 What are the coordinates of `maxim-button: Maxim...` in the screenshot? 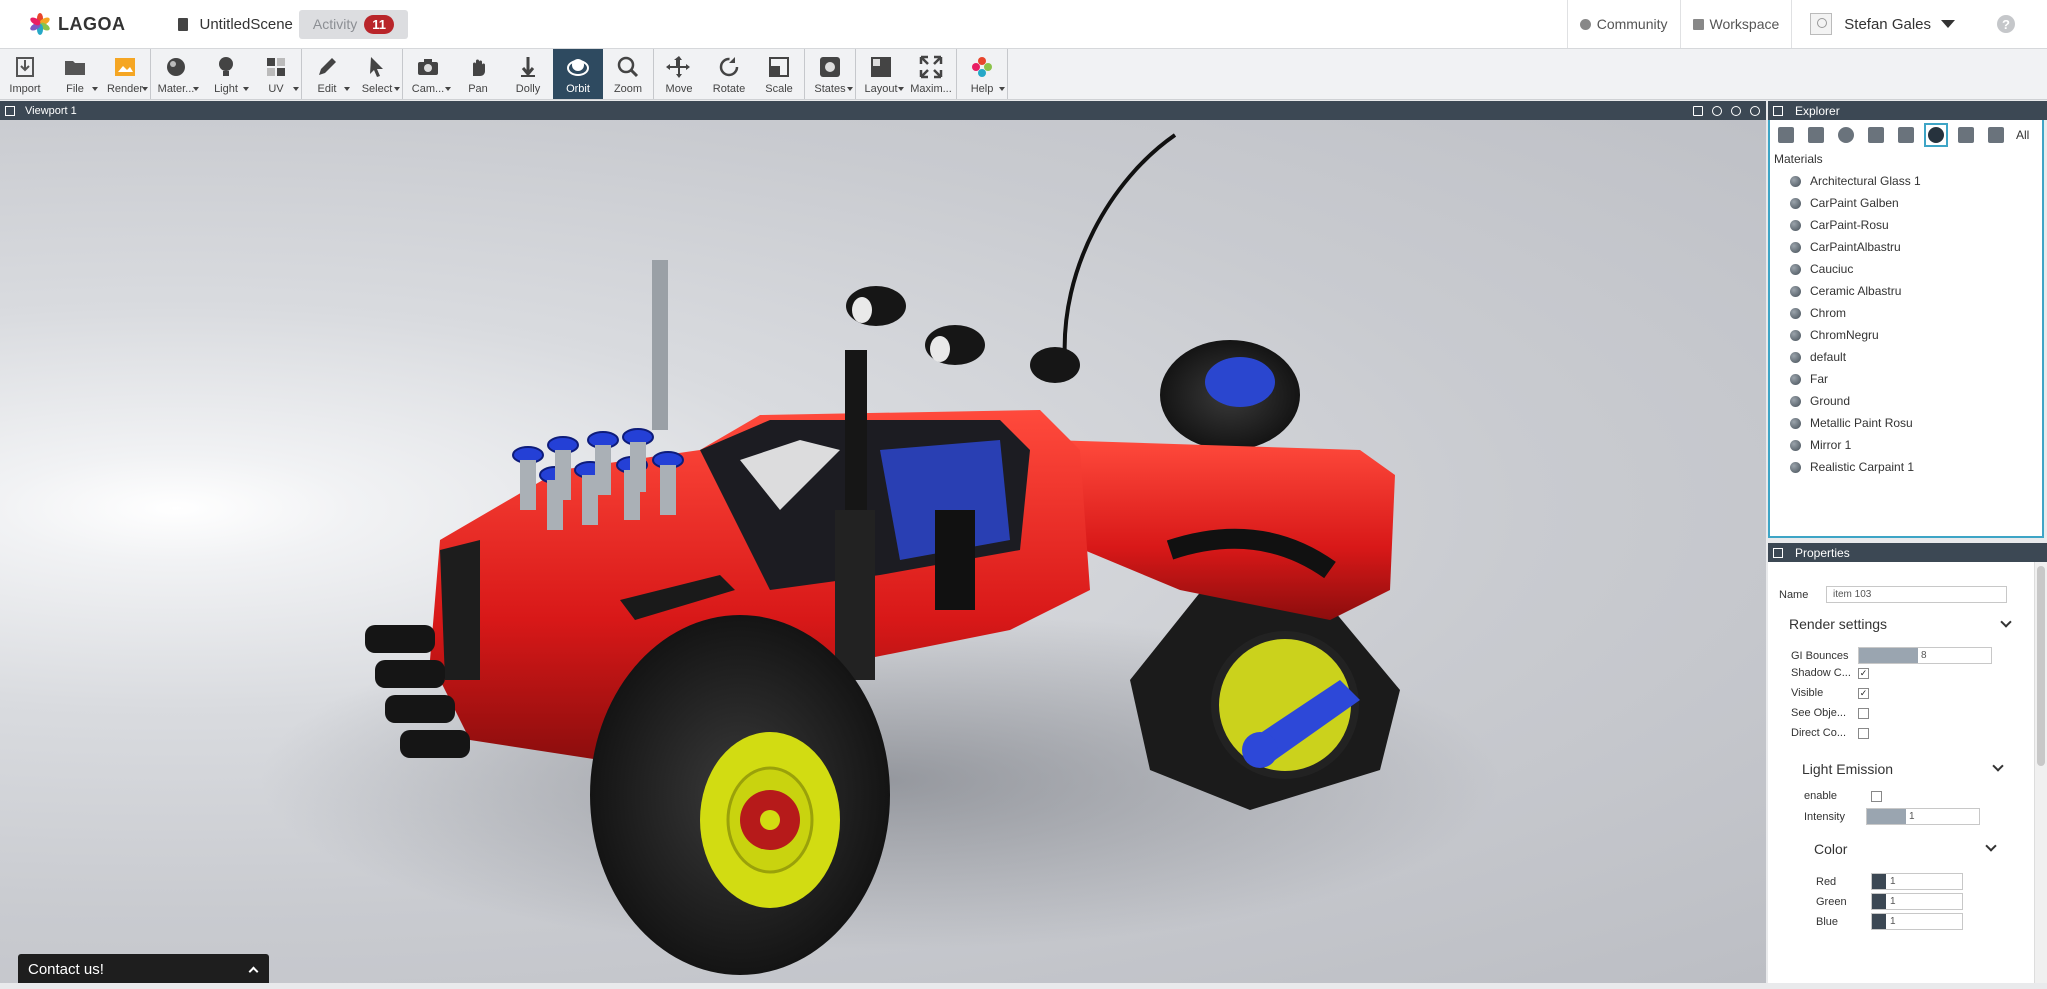 It's located at (931, 74).